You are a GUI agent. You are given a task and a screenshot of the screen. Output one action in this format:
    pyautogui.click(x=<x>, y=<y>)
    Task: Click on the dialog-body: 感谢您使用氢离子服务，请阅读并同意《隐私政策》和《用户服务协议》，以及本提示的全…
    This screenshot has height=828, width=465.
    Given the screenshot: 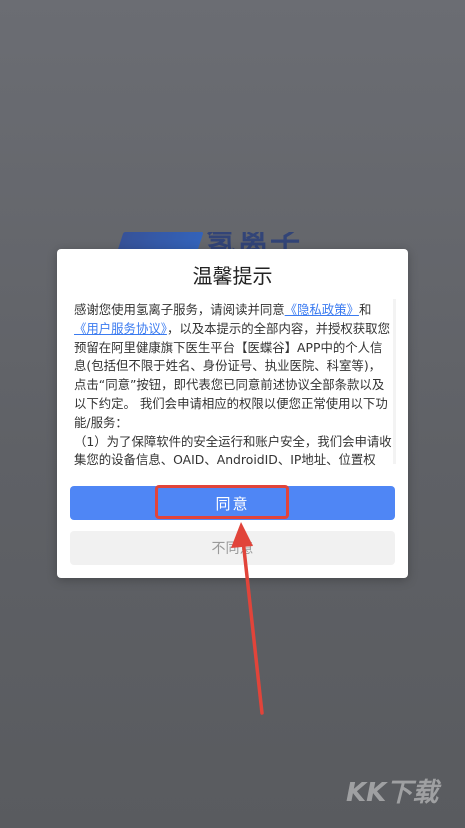 What is the action you would take?
    pyautogui.click(x=233, y=384)
    